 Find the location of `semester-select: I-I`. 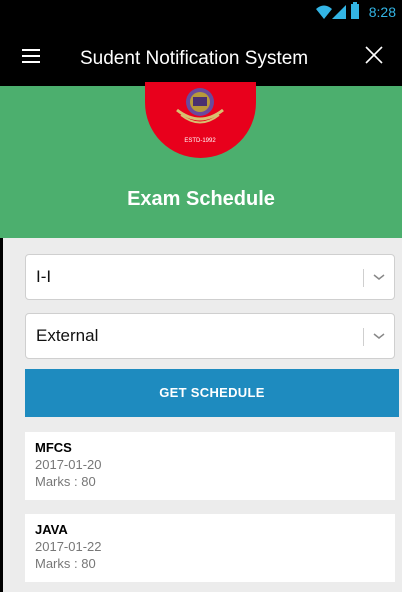

semester-select: I-I is located at coordinates (210, 277).